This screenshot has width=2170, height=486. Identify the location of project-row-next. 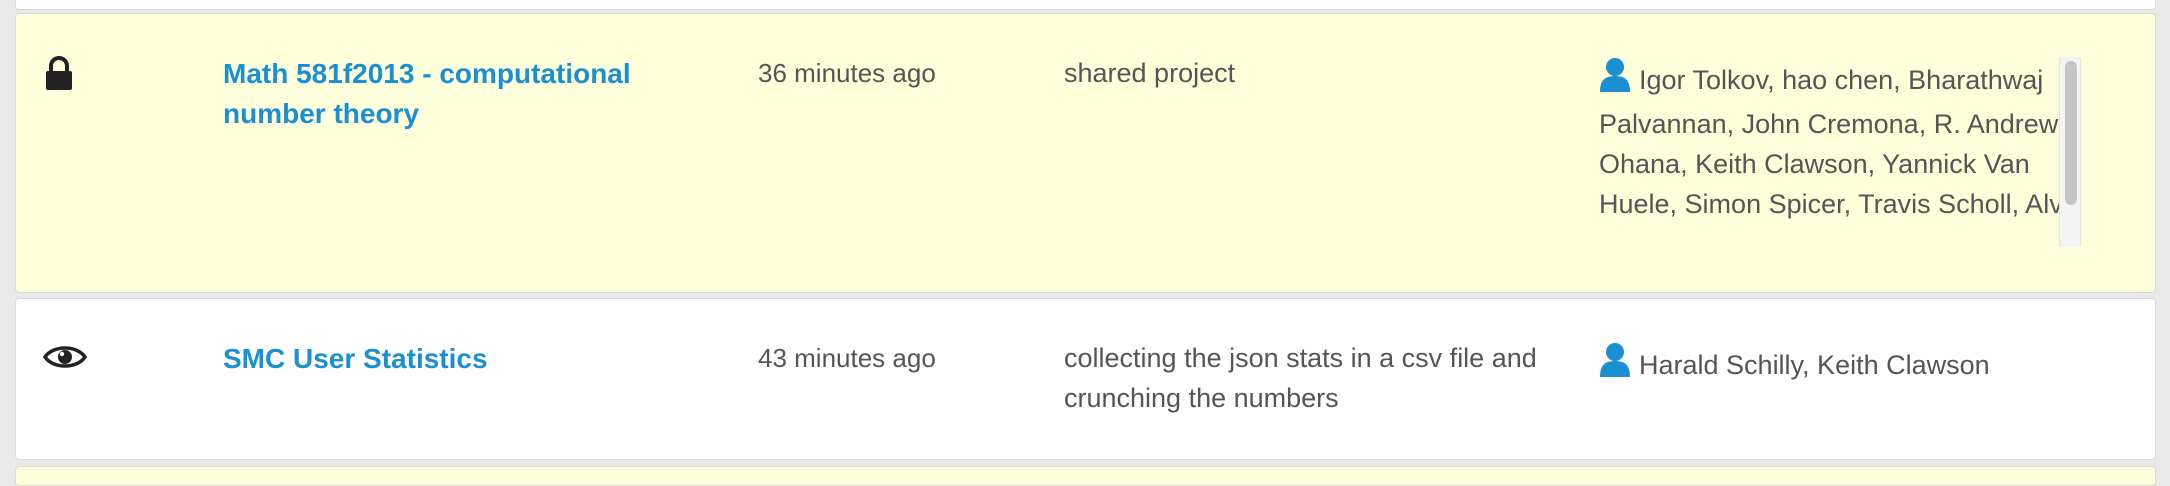
(1085, 476).